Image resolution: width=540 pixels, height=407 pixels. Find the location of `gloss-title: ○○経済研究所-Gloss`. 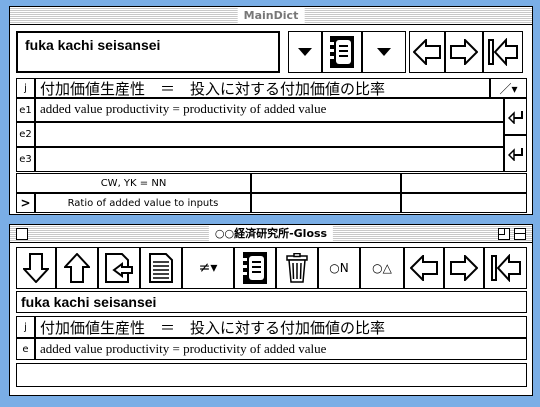

gloss-title: ○○経済研究所-Gloss is located at coordinates (271, 233).